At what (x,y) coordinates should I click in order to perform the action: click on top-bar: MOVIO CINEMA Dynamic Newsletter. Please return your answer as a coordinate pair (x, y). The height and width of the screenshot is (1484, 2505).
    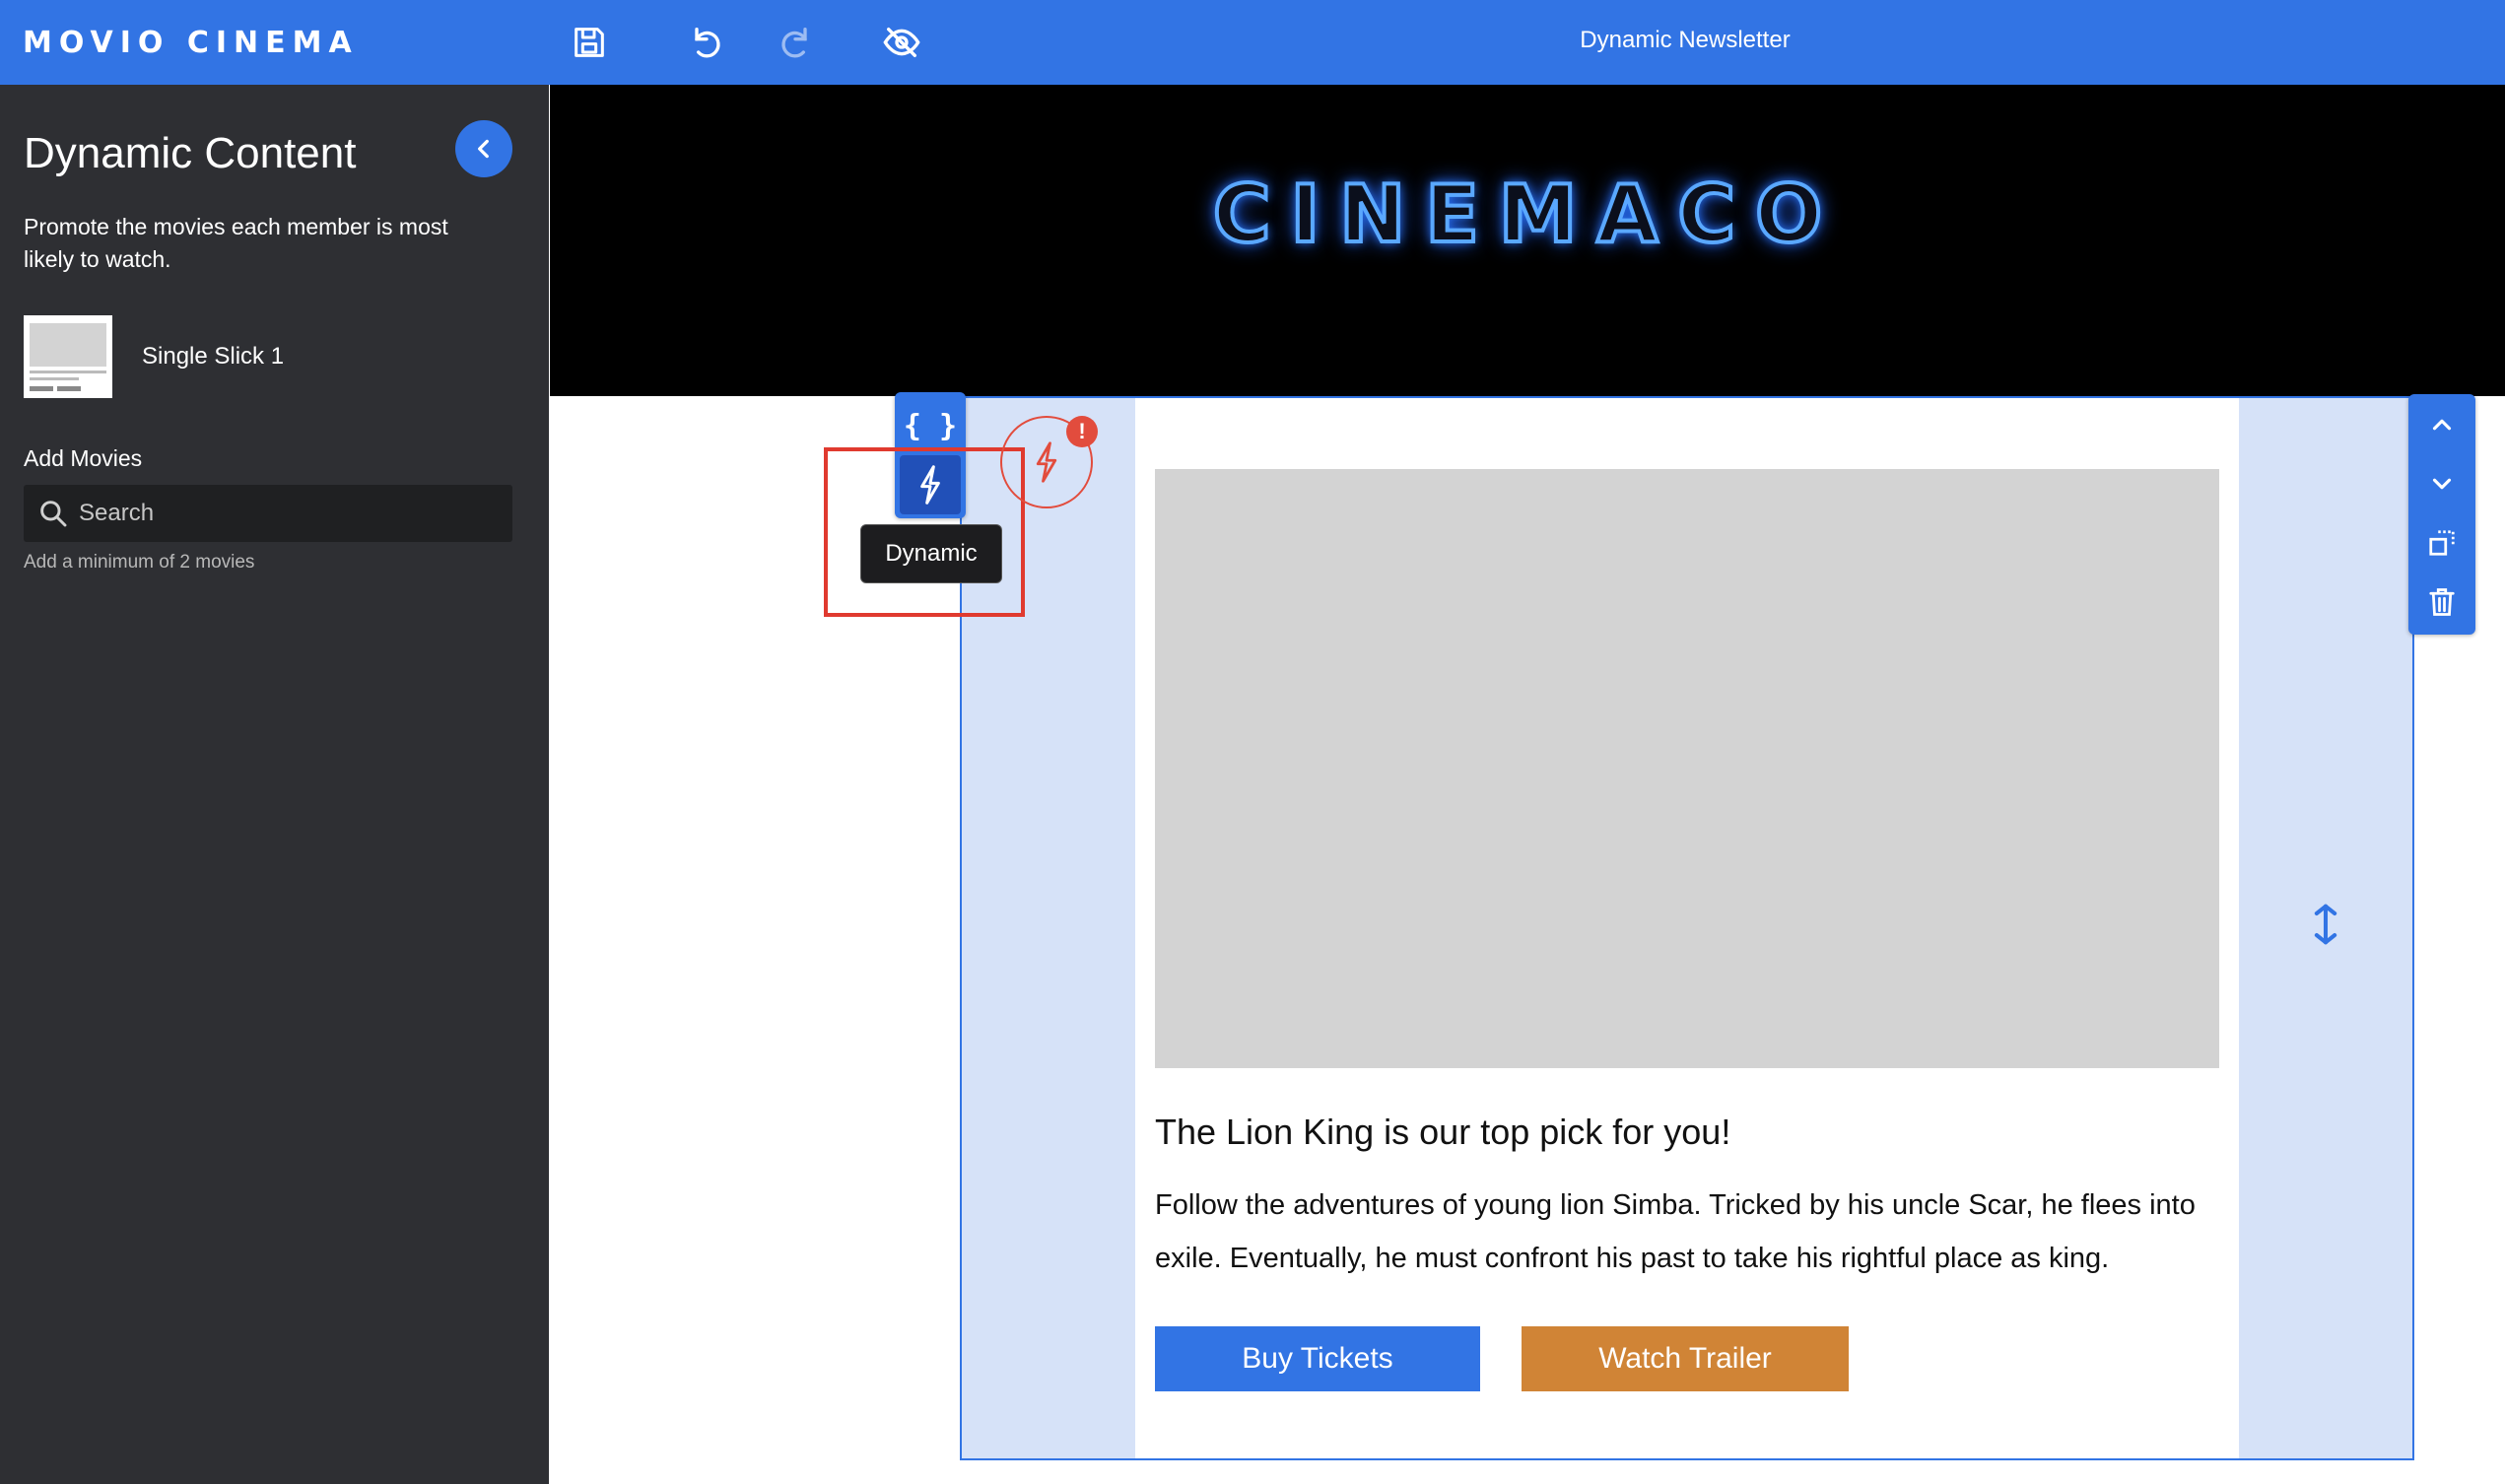
    Looking at the image, I should click on (1252, 42).